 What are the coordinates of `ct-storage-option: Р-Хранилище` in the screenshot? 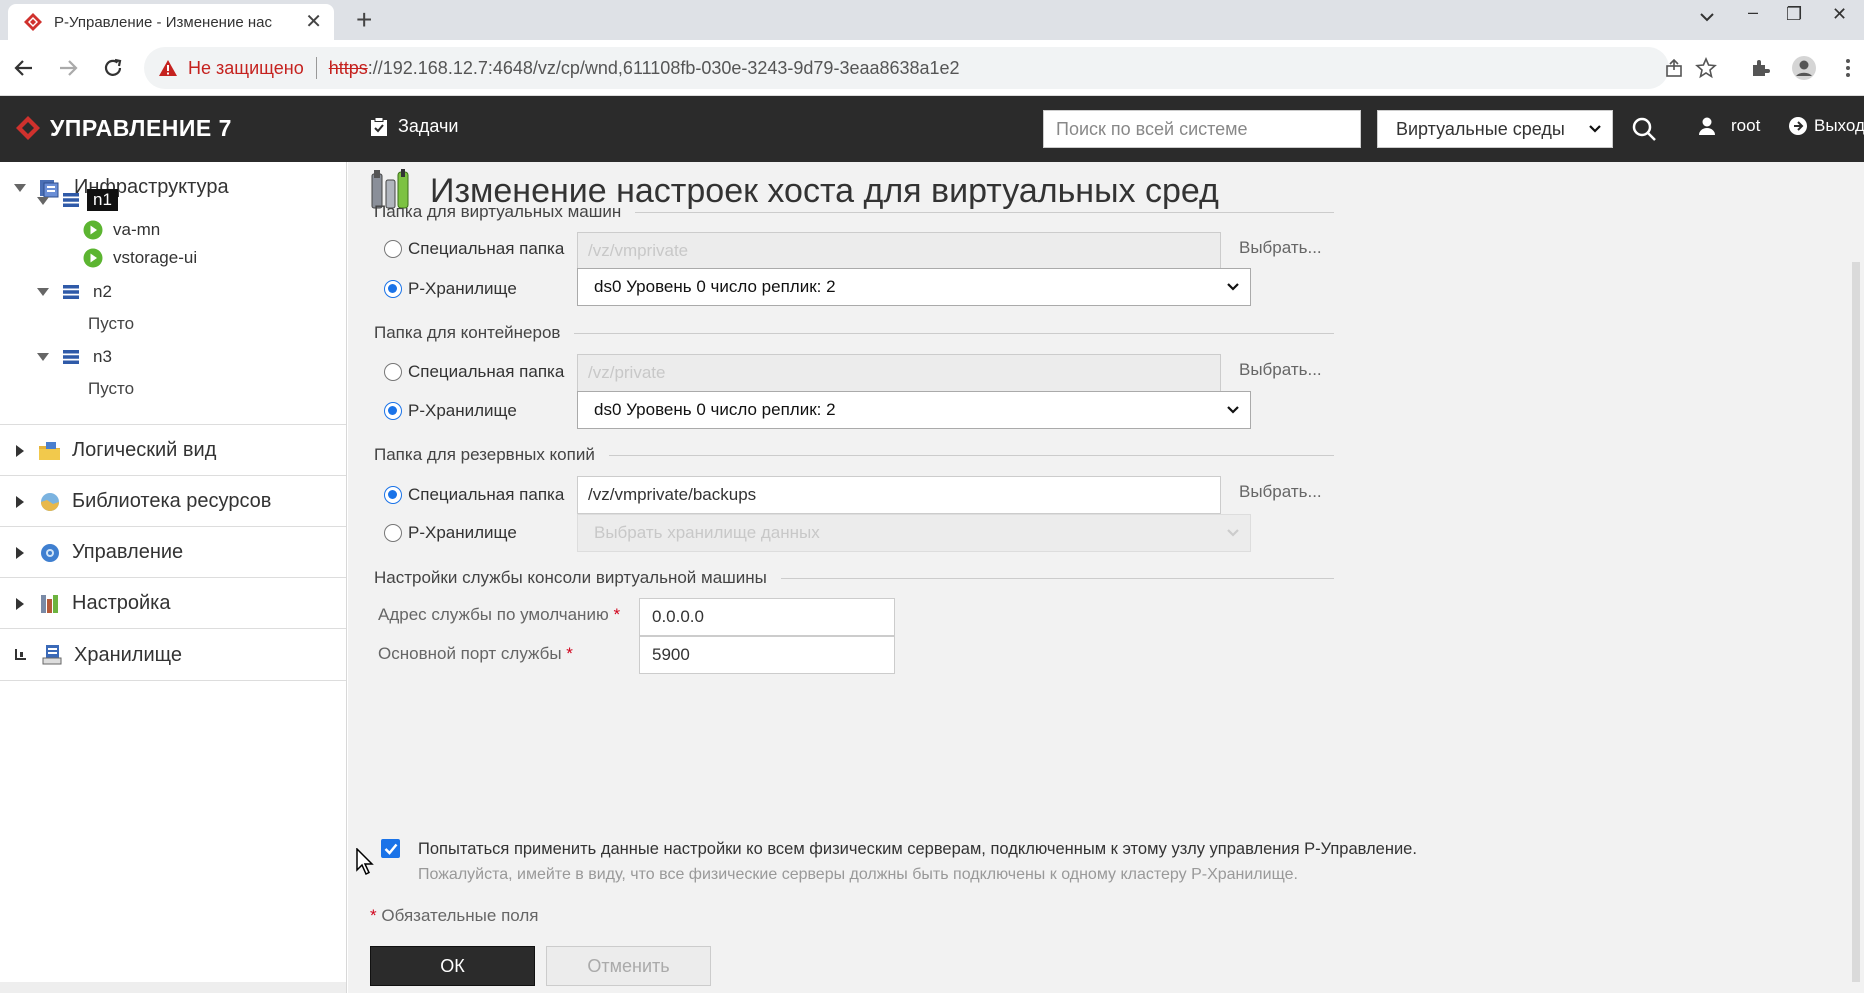 It's located at (450, 411).